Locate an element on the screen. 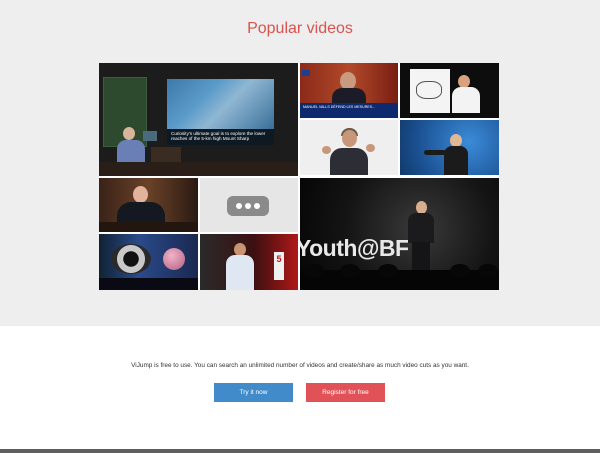  video-thumbnail-formal-speaker is located at coordinates (148, 205).